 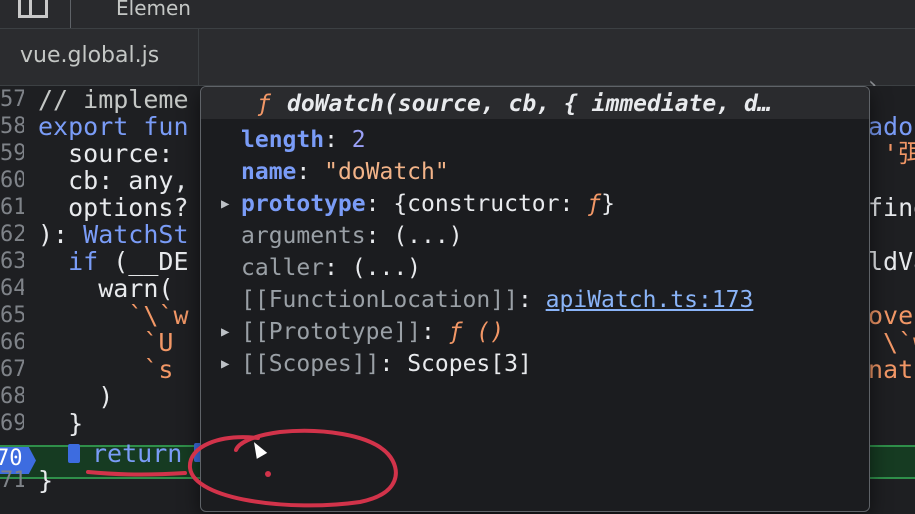 What do you see at coordinates (283, 268) in the screenshot?
I see `property-key: caller` at bounding box center [283, 268].